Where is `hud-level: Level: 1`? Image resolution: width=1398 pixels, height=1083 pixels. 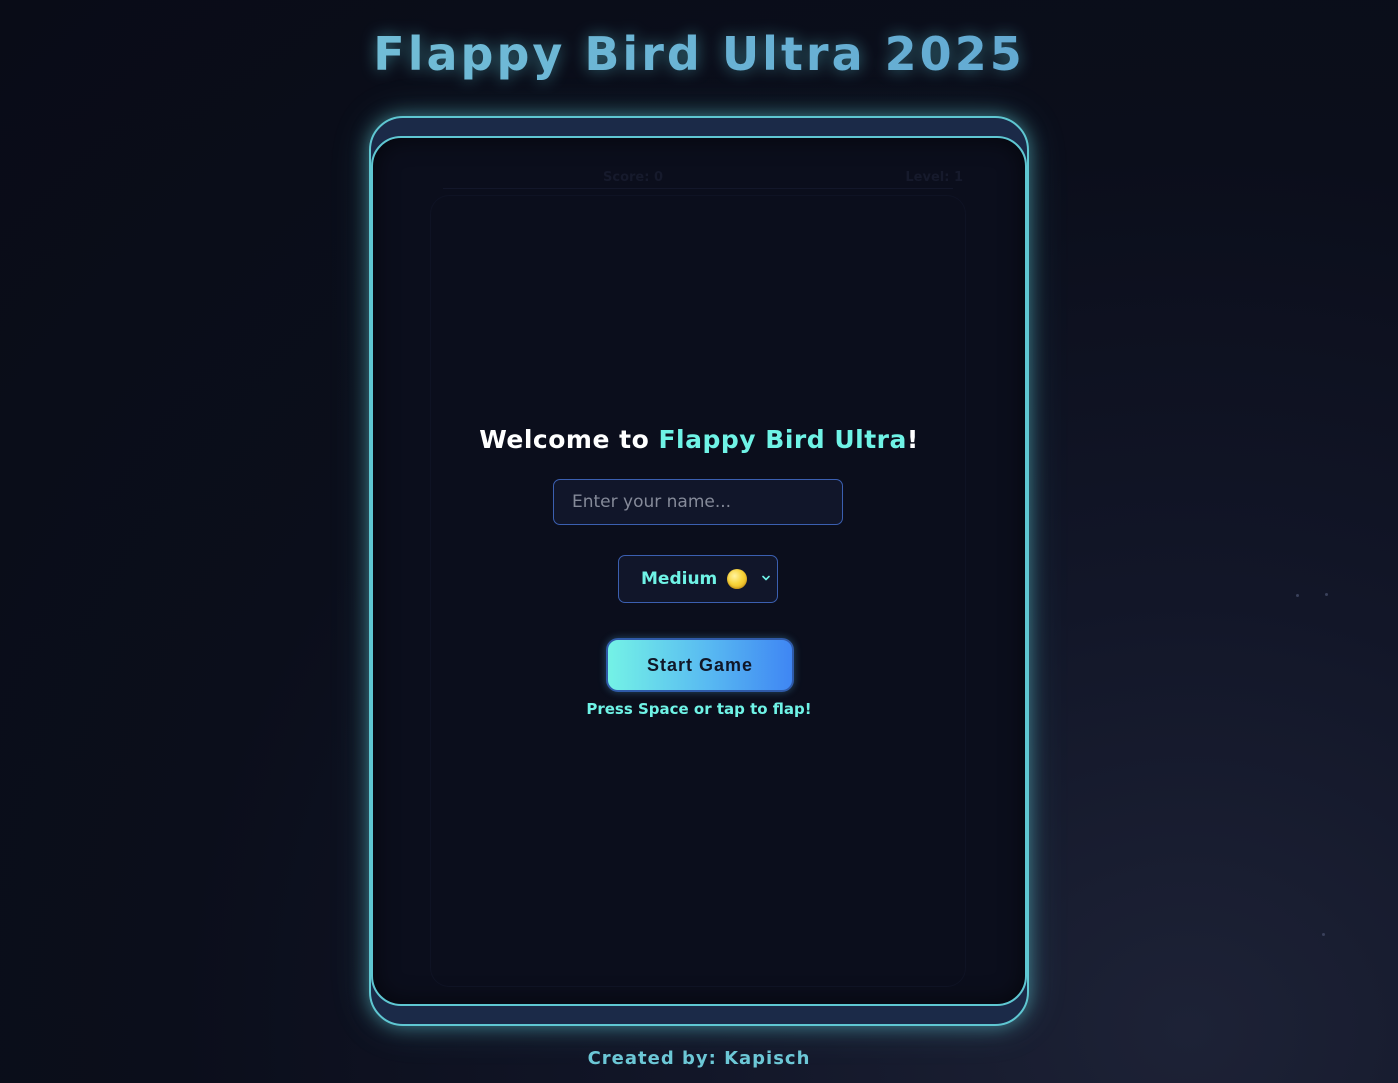
hud-level: Level: 1 is located at coordinates (934, 177).